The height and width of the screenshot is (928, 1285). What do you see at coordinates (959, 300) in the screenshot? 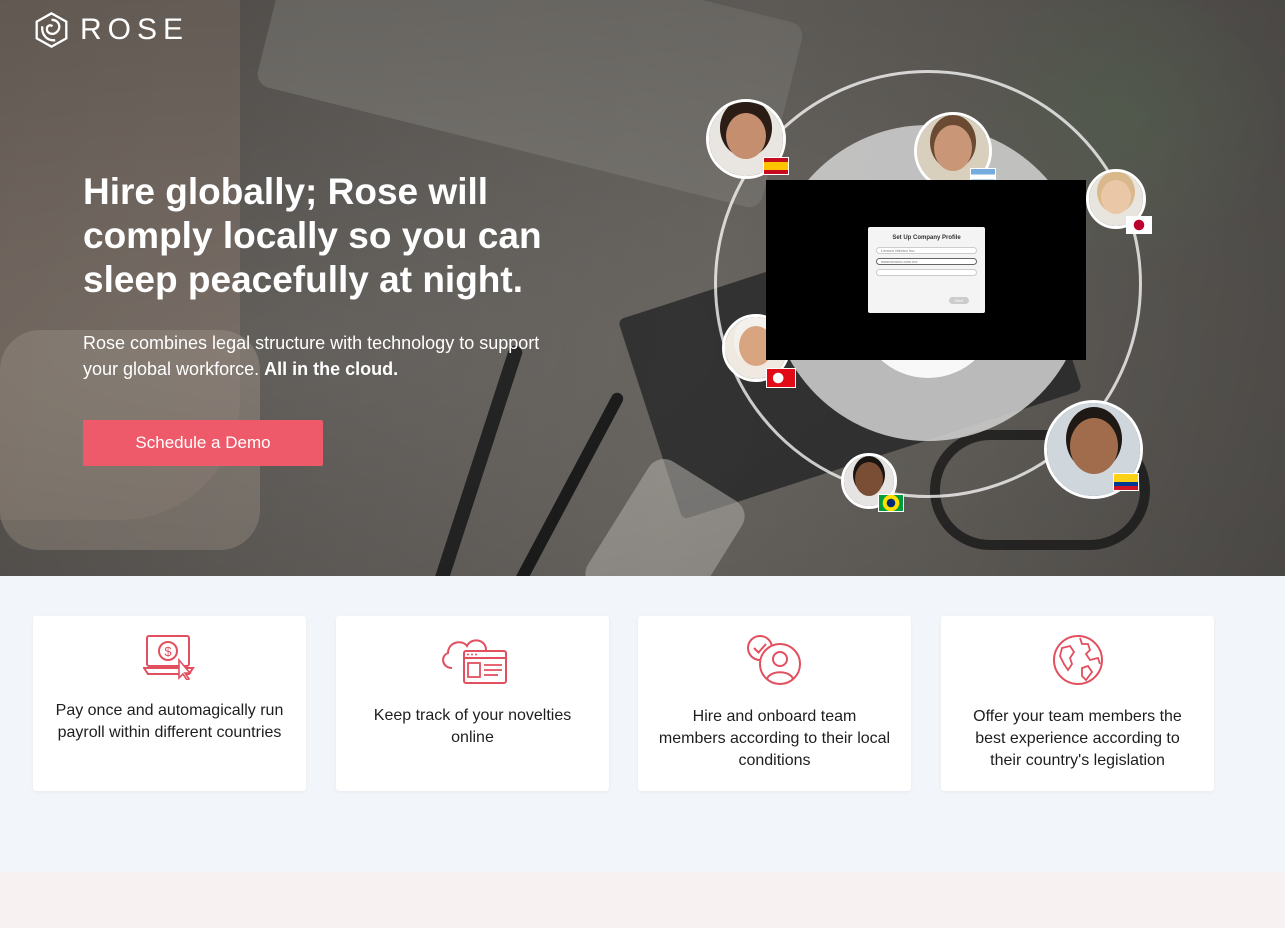
I see `video-card-button: Next` at bounding box center [959, 300].